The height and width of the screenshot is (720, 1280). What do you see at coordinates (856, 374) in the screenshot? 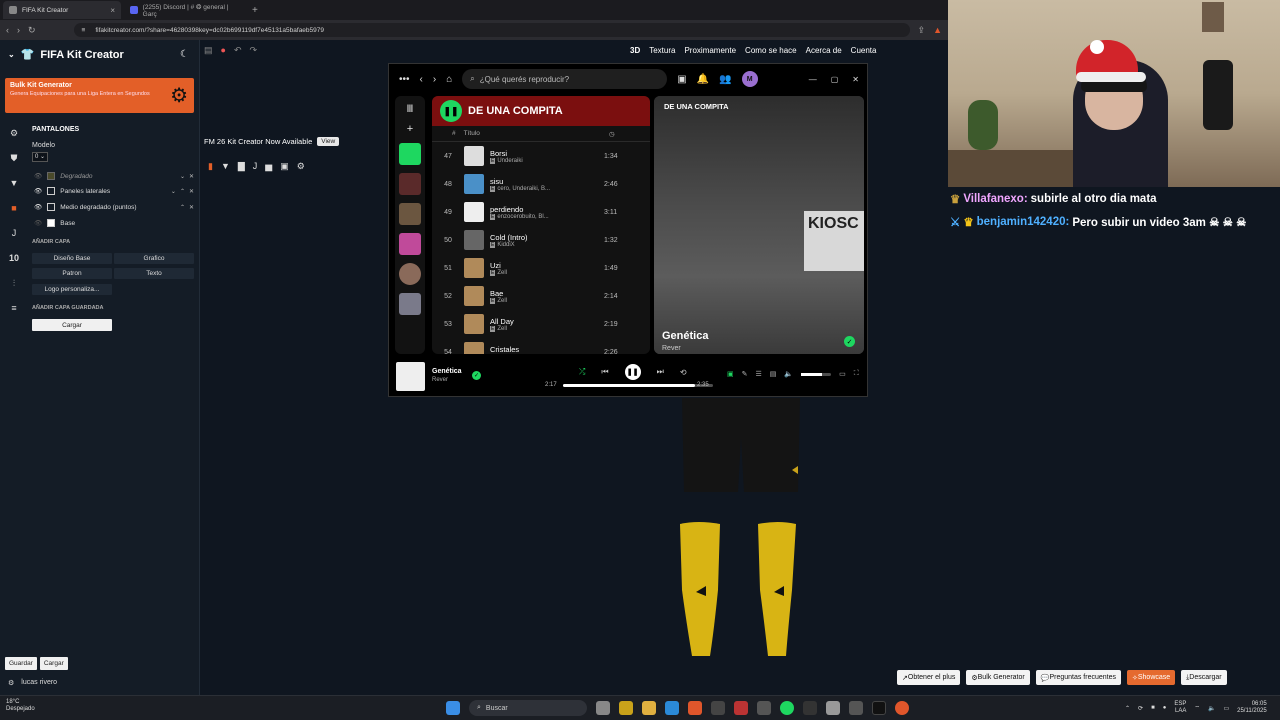
I see `fullscreen-icon: ⛶` at bounding box center [856, 374].